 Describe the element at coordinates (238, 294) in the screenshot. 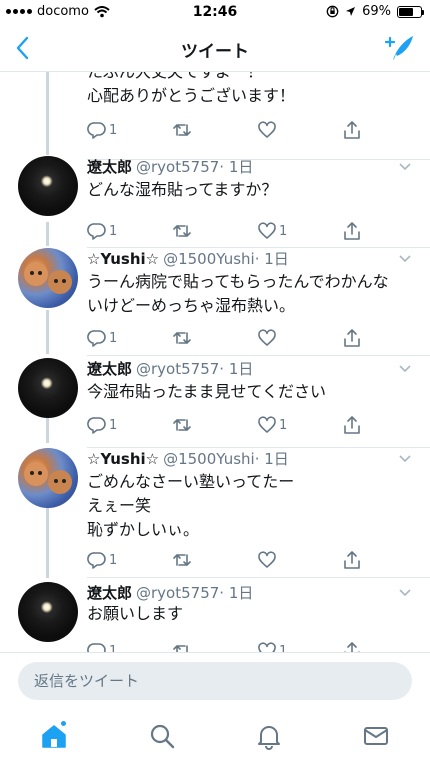

I see `tweet-text: うーん病院で貼ってもらったんでわかんな いけどーめっちゃ湿布熱い。` at that location.